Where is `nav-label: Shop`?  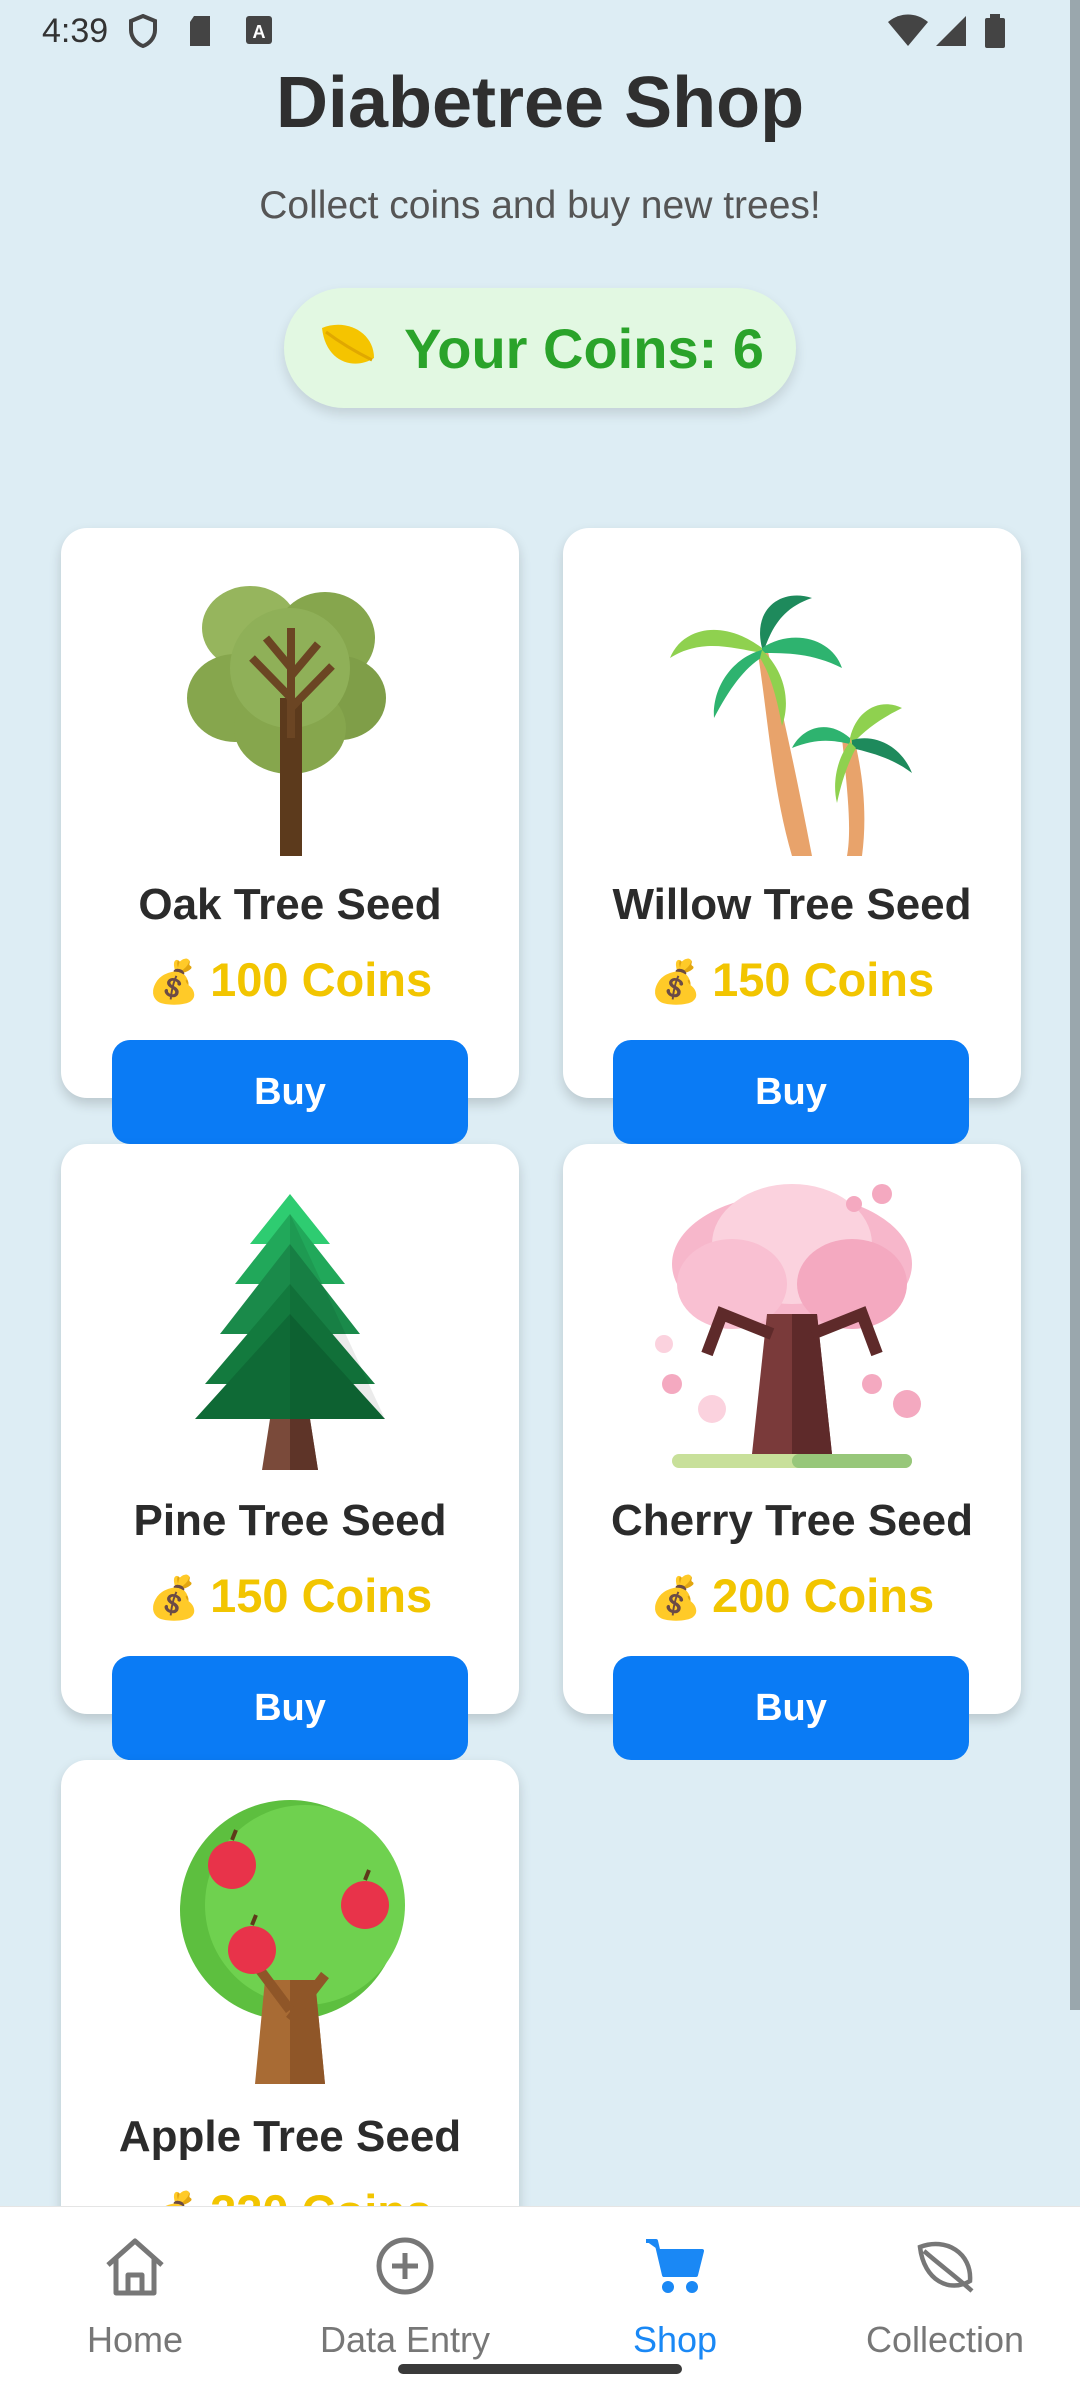
nav-label: Shop is located at coordinates (675, 2339).